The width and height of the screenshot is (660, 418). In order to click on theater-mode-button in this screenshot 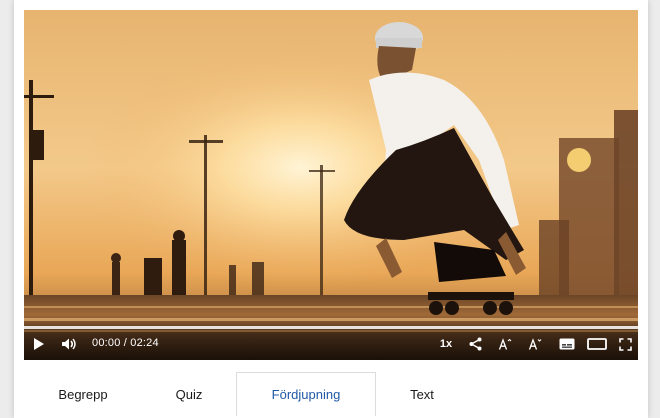, I will do `click(597, 344)`.